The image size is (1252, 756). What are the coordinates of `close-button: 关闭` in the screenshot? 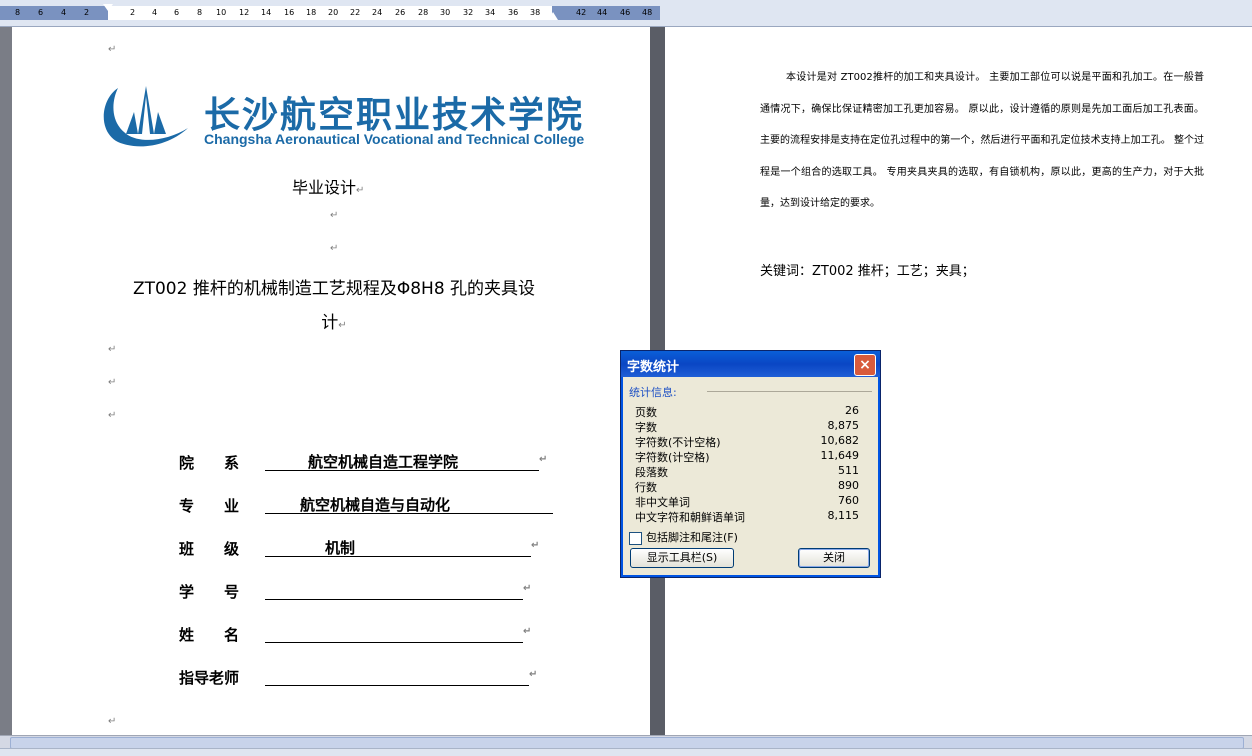 It's located at (834, 558).